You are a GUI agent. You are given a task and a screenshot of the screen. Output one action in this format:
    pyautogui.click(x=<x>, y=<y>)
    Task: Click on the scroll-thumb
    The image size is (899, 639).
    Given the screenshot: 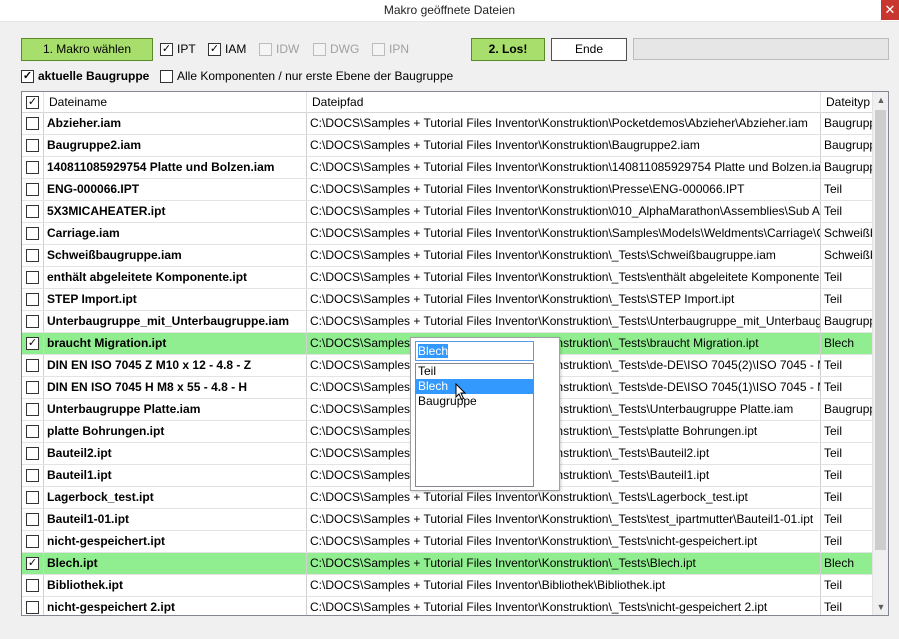 What is the action you would take?
    pyautogui.click(x=880, y=330)
    